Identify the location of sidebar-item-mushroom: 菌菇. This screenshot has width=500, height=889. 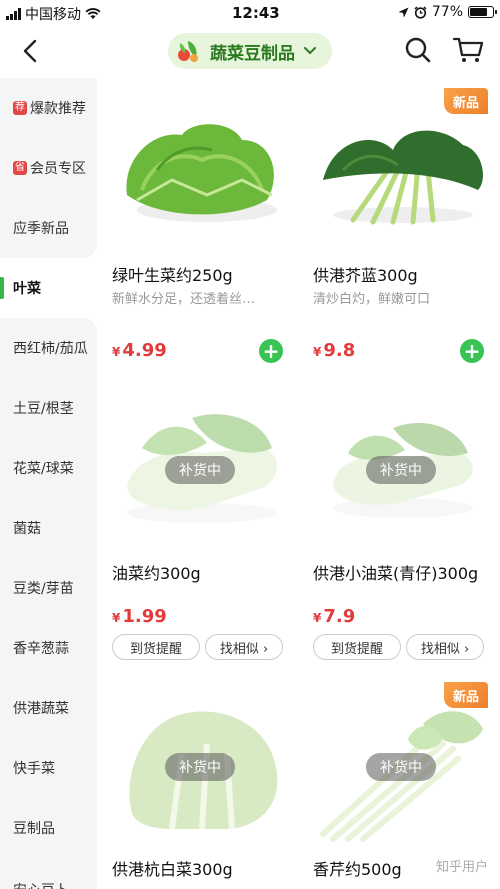
(48, 528).